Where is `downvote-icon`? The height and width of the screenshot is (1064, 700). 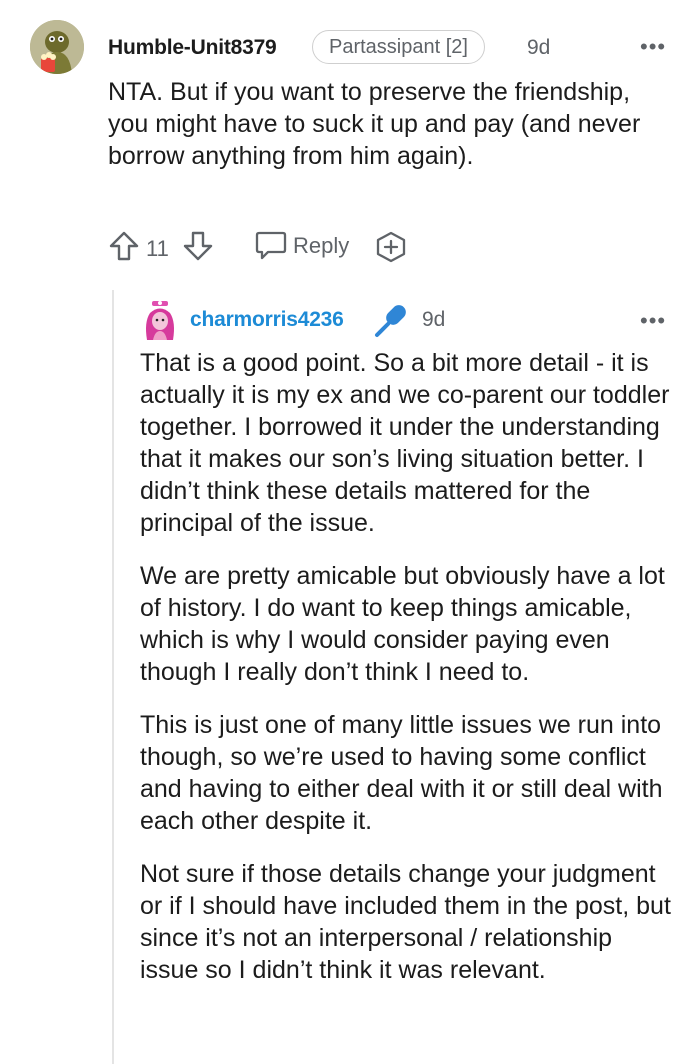 downvote-icon is located at coordinates (198, 246).